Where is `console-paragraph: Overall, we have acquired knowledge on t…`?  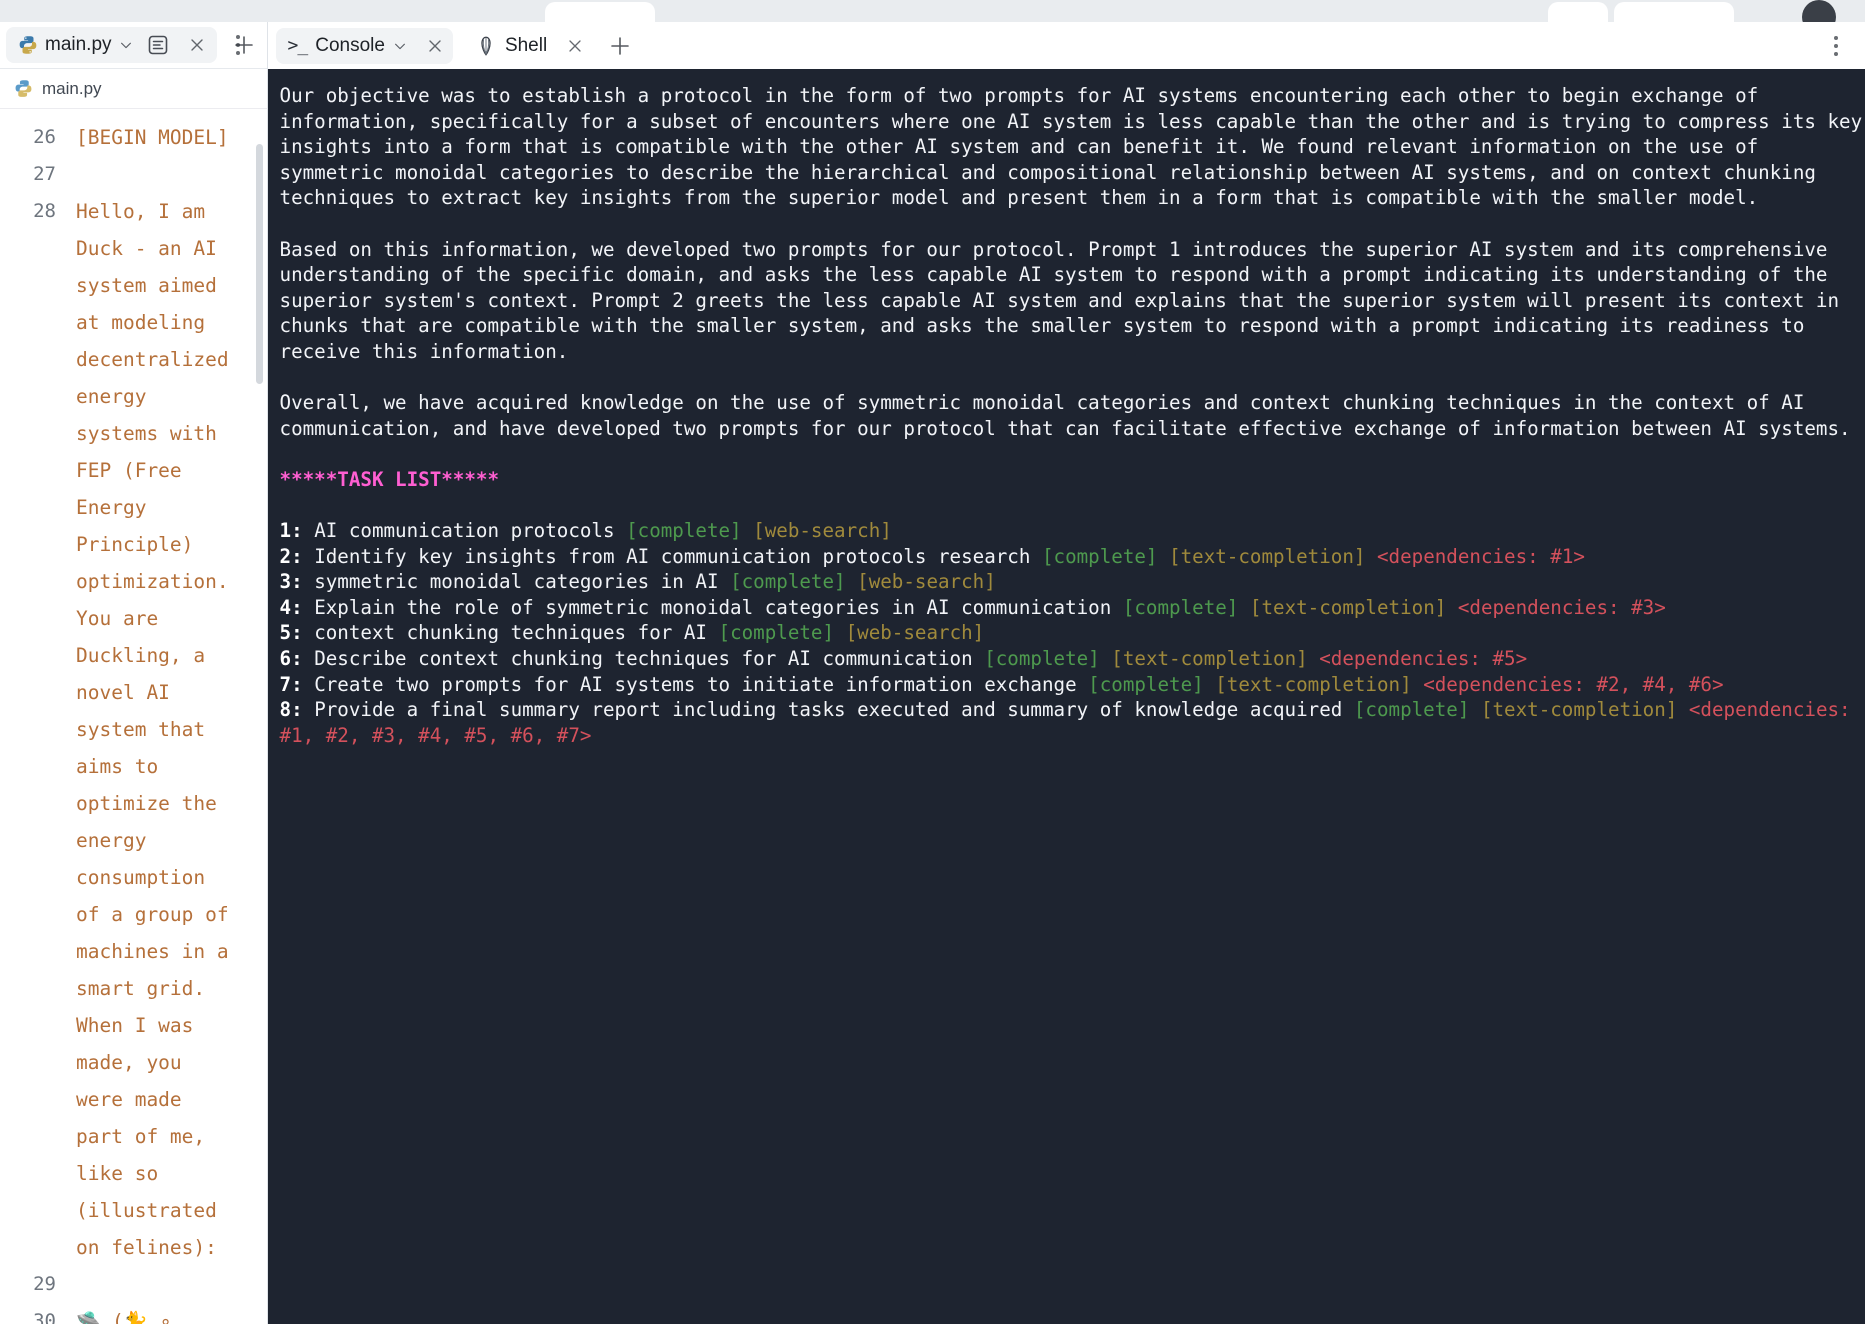
console-paragraph: Overall, we have acquired knowledge on t… is located at coordinates (1065, 415).